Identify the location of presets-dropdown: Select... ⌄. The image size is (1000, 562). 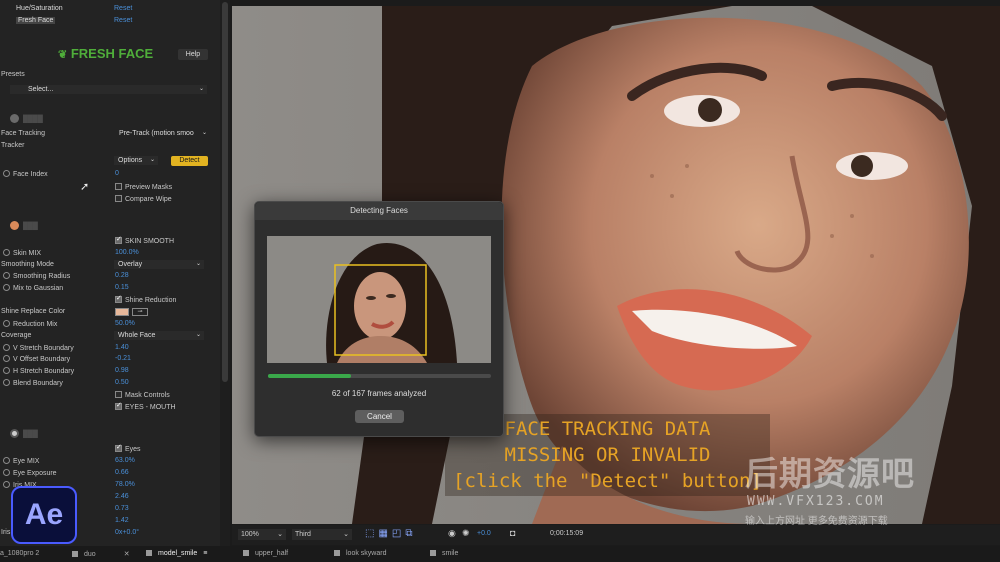
(108, 89).